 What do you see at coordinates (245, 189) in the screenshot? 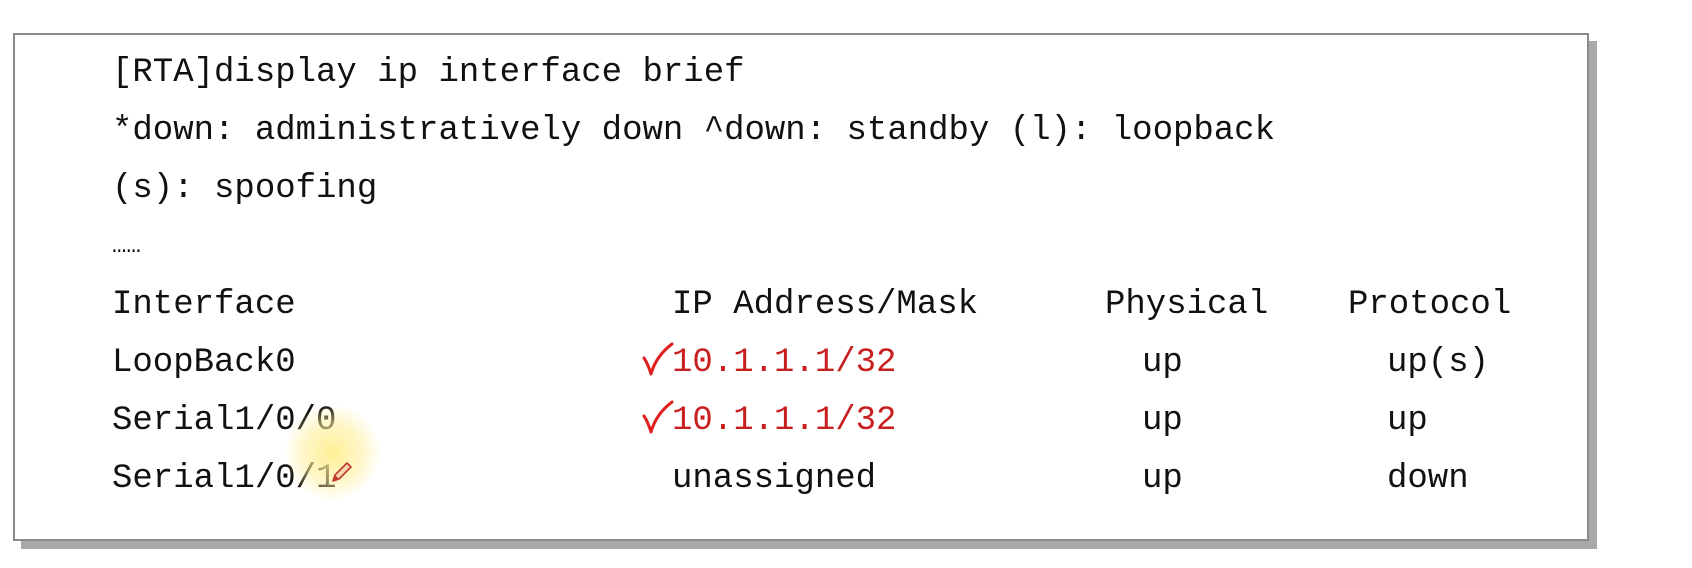
I see `legend-line-2: (s): spoofing` at bounding box center [245, 189].